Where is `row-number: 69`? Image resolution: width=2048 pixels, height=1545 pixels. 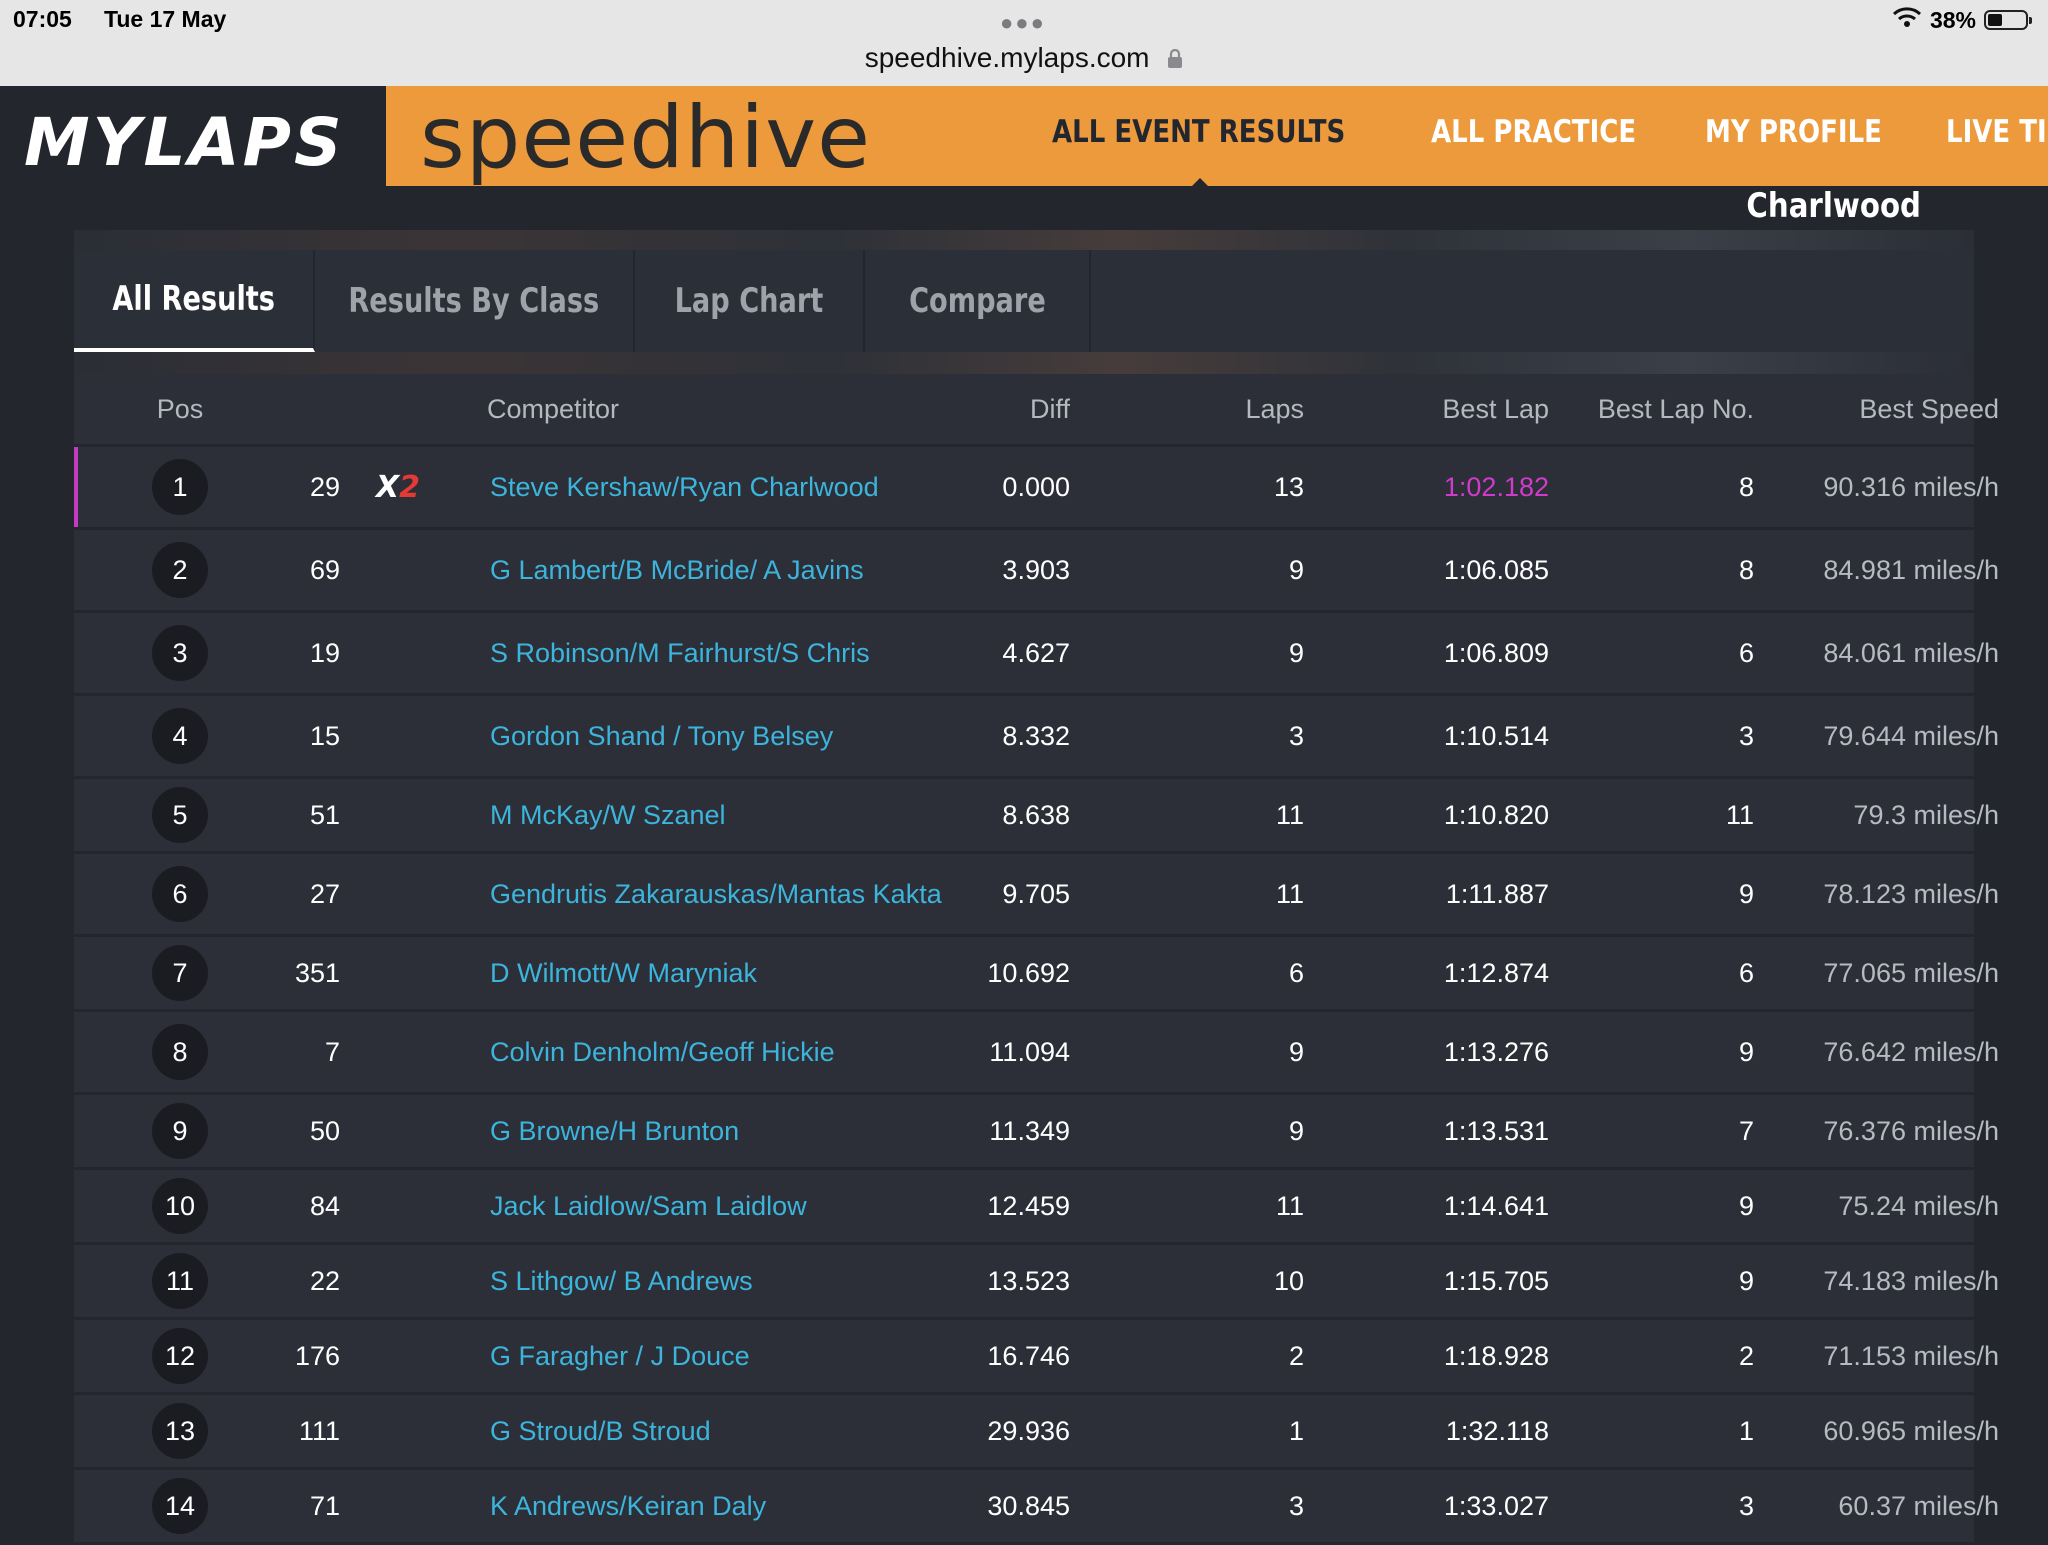 row-number: 69 is located at coordinates (324, 569).